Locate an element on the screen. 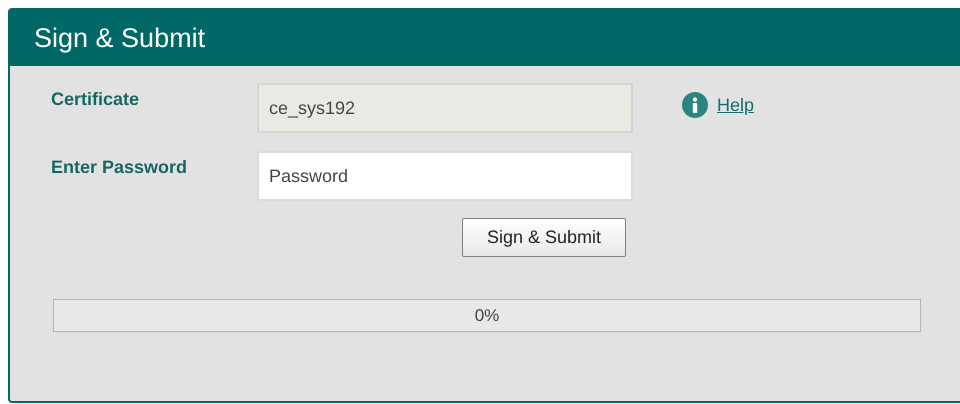 The image size is (960, 404). progress-reading: 0% is located at coordinates (487, 316).